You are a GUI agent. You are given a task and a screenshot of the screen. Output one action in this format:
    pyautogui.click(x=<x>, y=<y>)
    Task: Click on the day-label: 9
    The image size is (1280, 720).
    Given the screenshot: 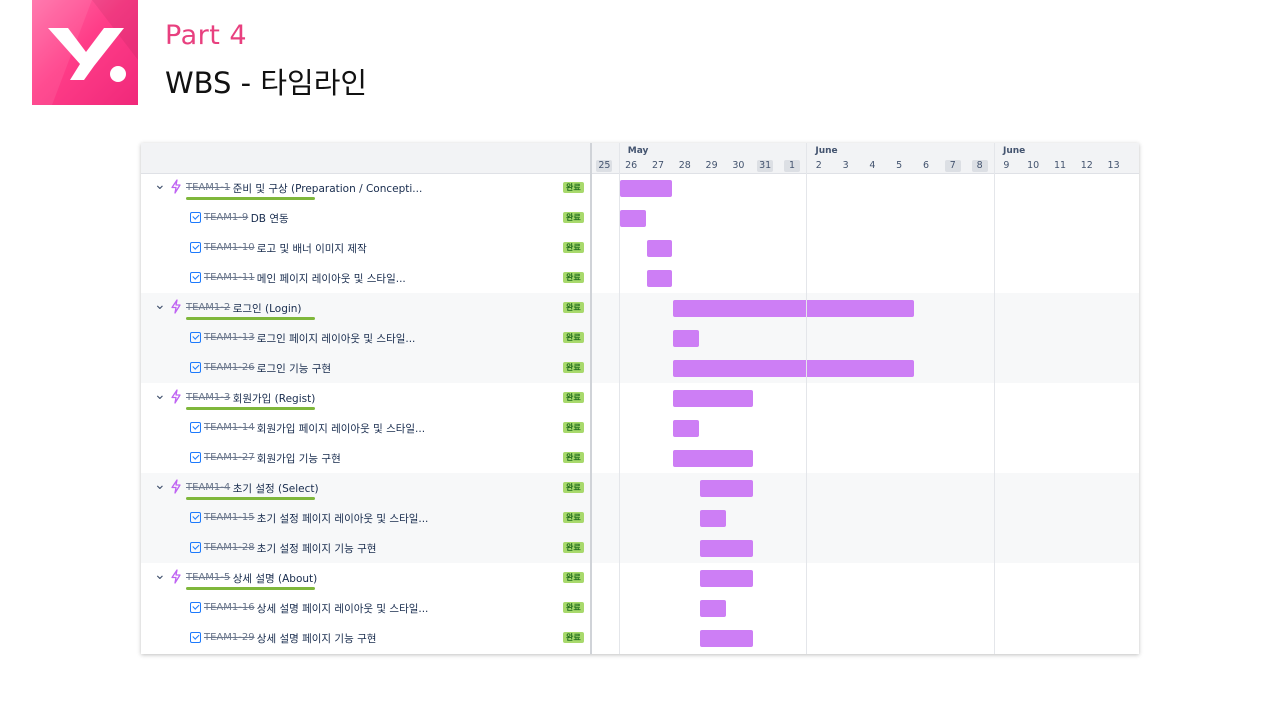 What is the action you would take?
    pyautogui.click(x=1006, y=165)
    